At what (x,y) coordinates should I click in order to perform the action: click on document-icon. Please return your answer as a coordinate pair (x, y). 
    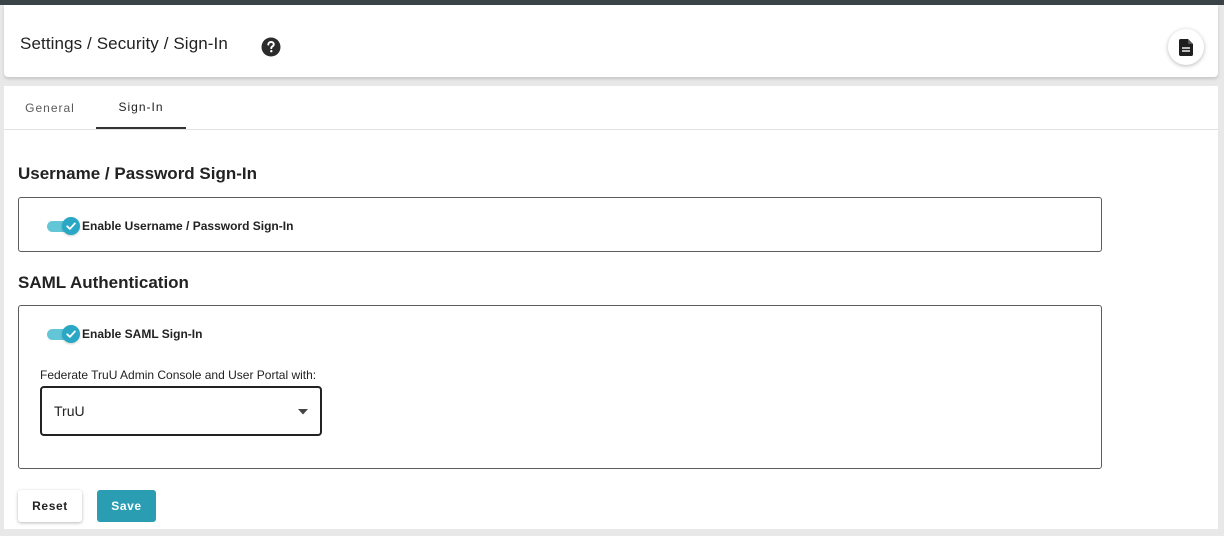
    Looking at the image, I should click on (1186, 47).